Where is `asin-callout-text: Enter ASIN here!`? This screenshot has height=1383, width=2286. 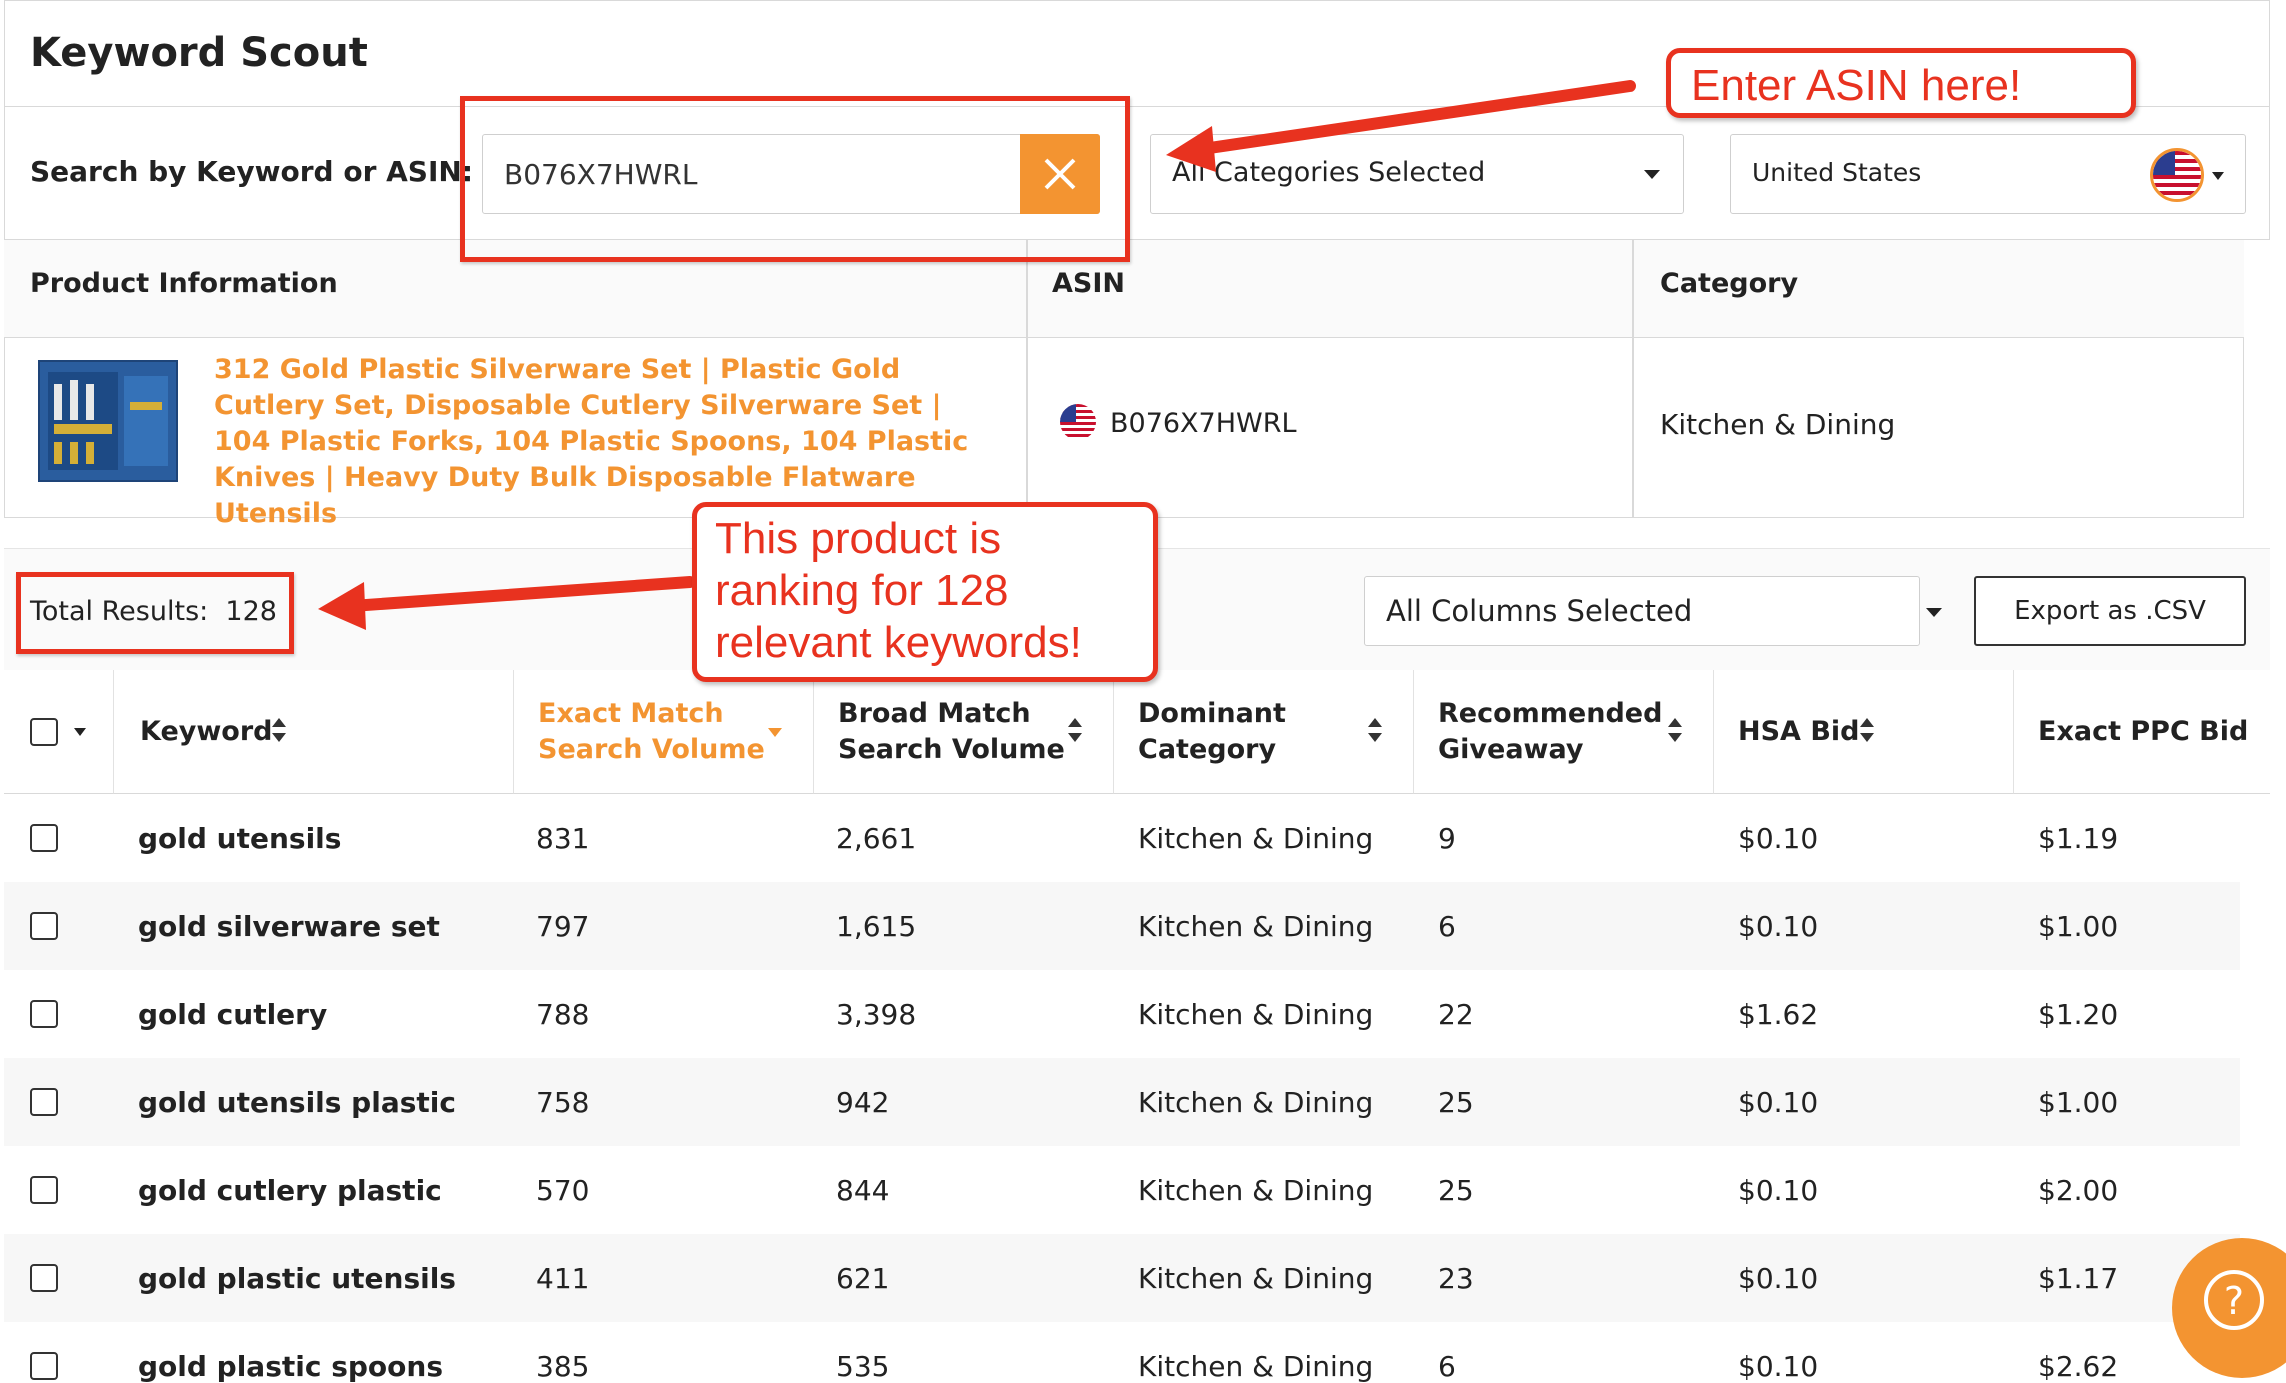 asin-callout-text: Enter ASIN here! is located at coordinates (1856, 85).